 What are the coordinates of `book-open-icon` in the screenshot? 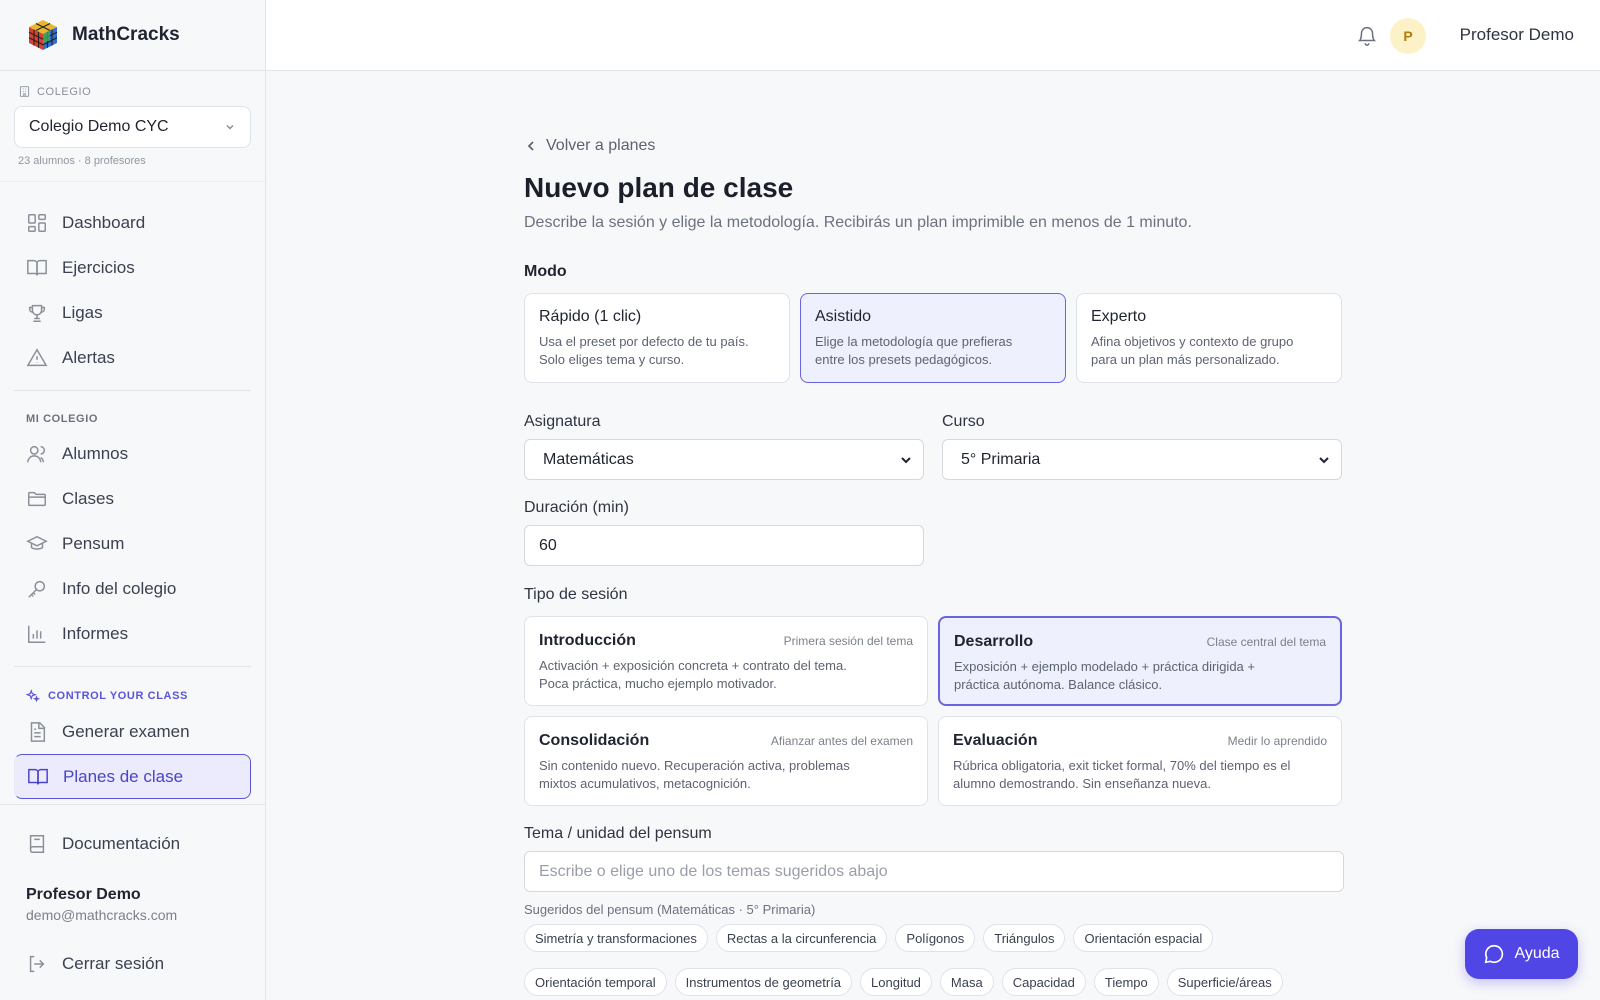 It's located at (38, 776).